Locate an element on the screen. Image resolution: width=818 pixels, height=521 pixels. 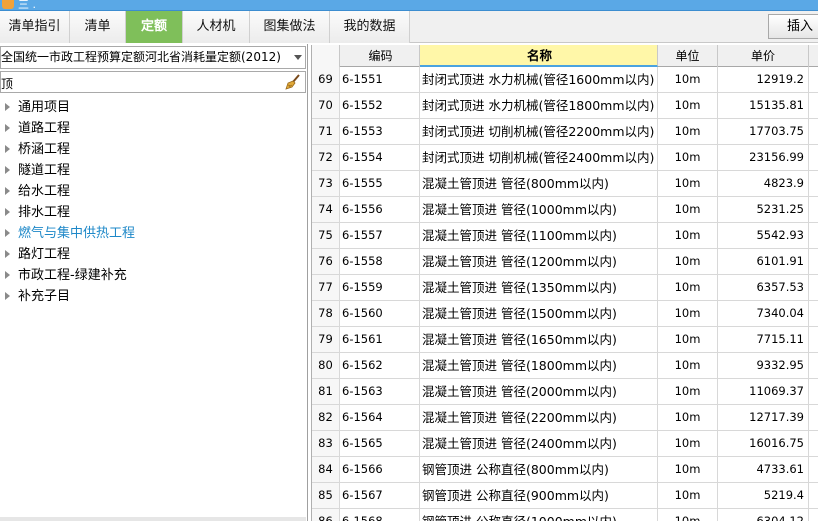
row-index: 79 is located at coordinates (326, 339).